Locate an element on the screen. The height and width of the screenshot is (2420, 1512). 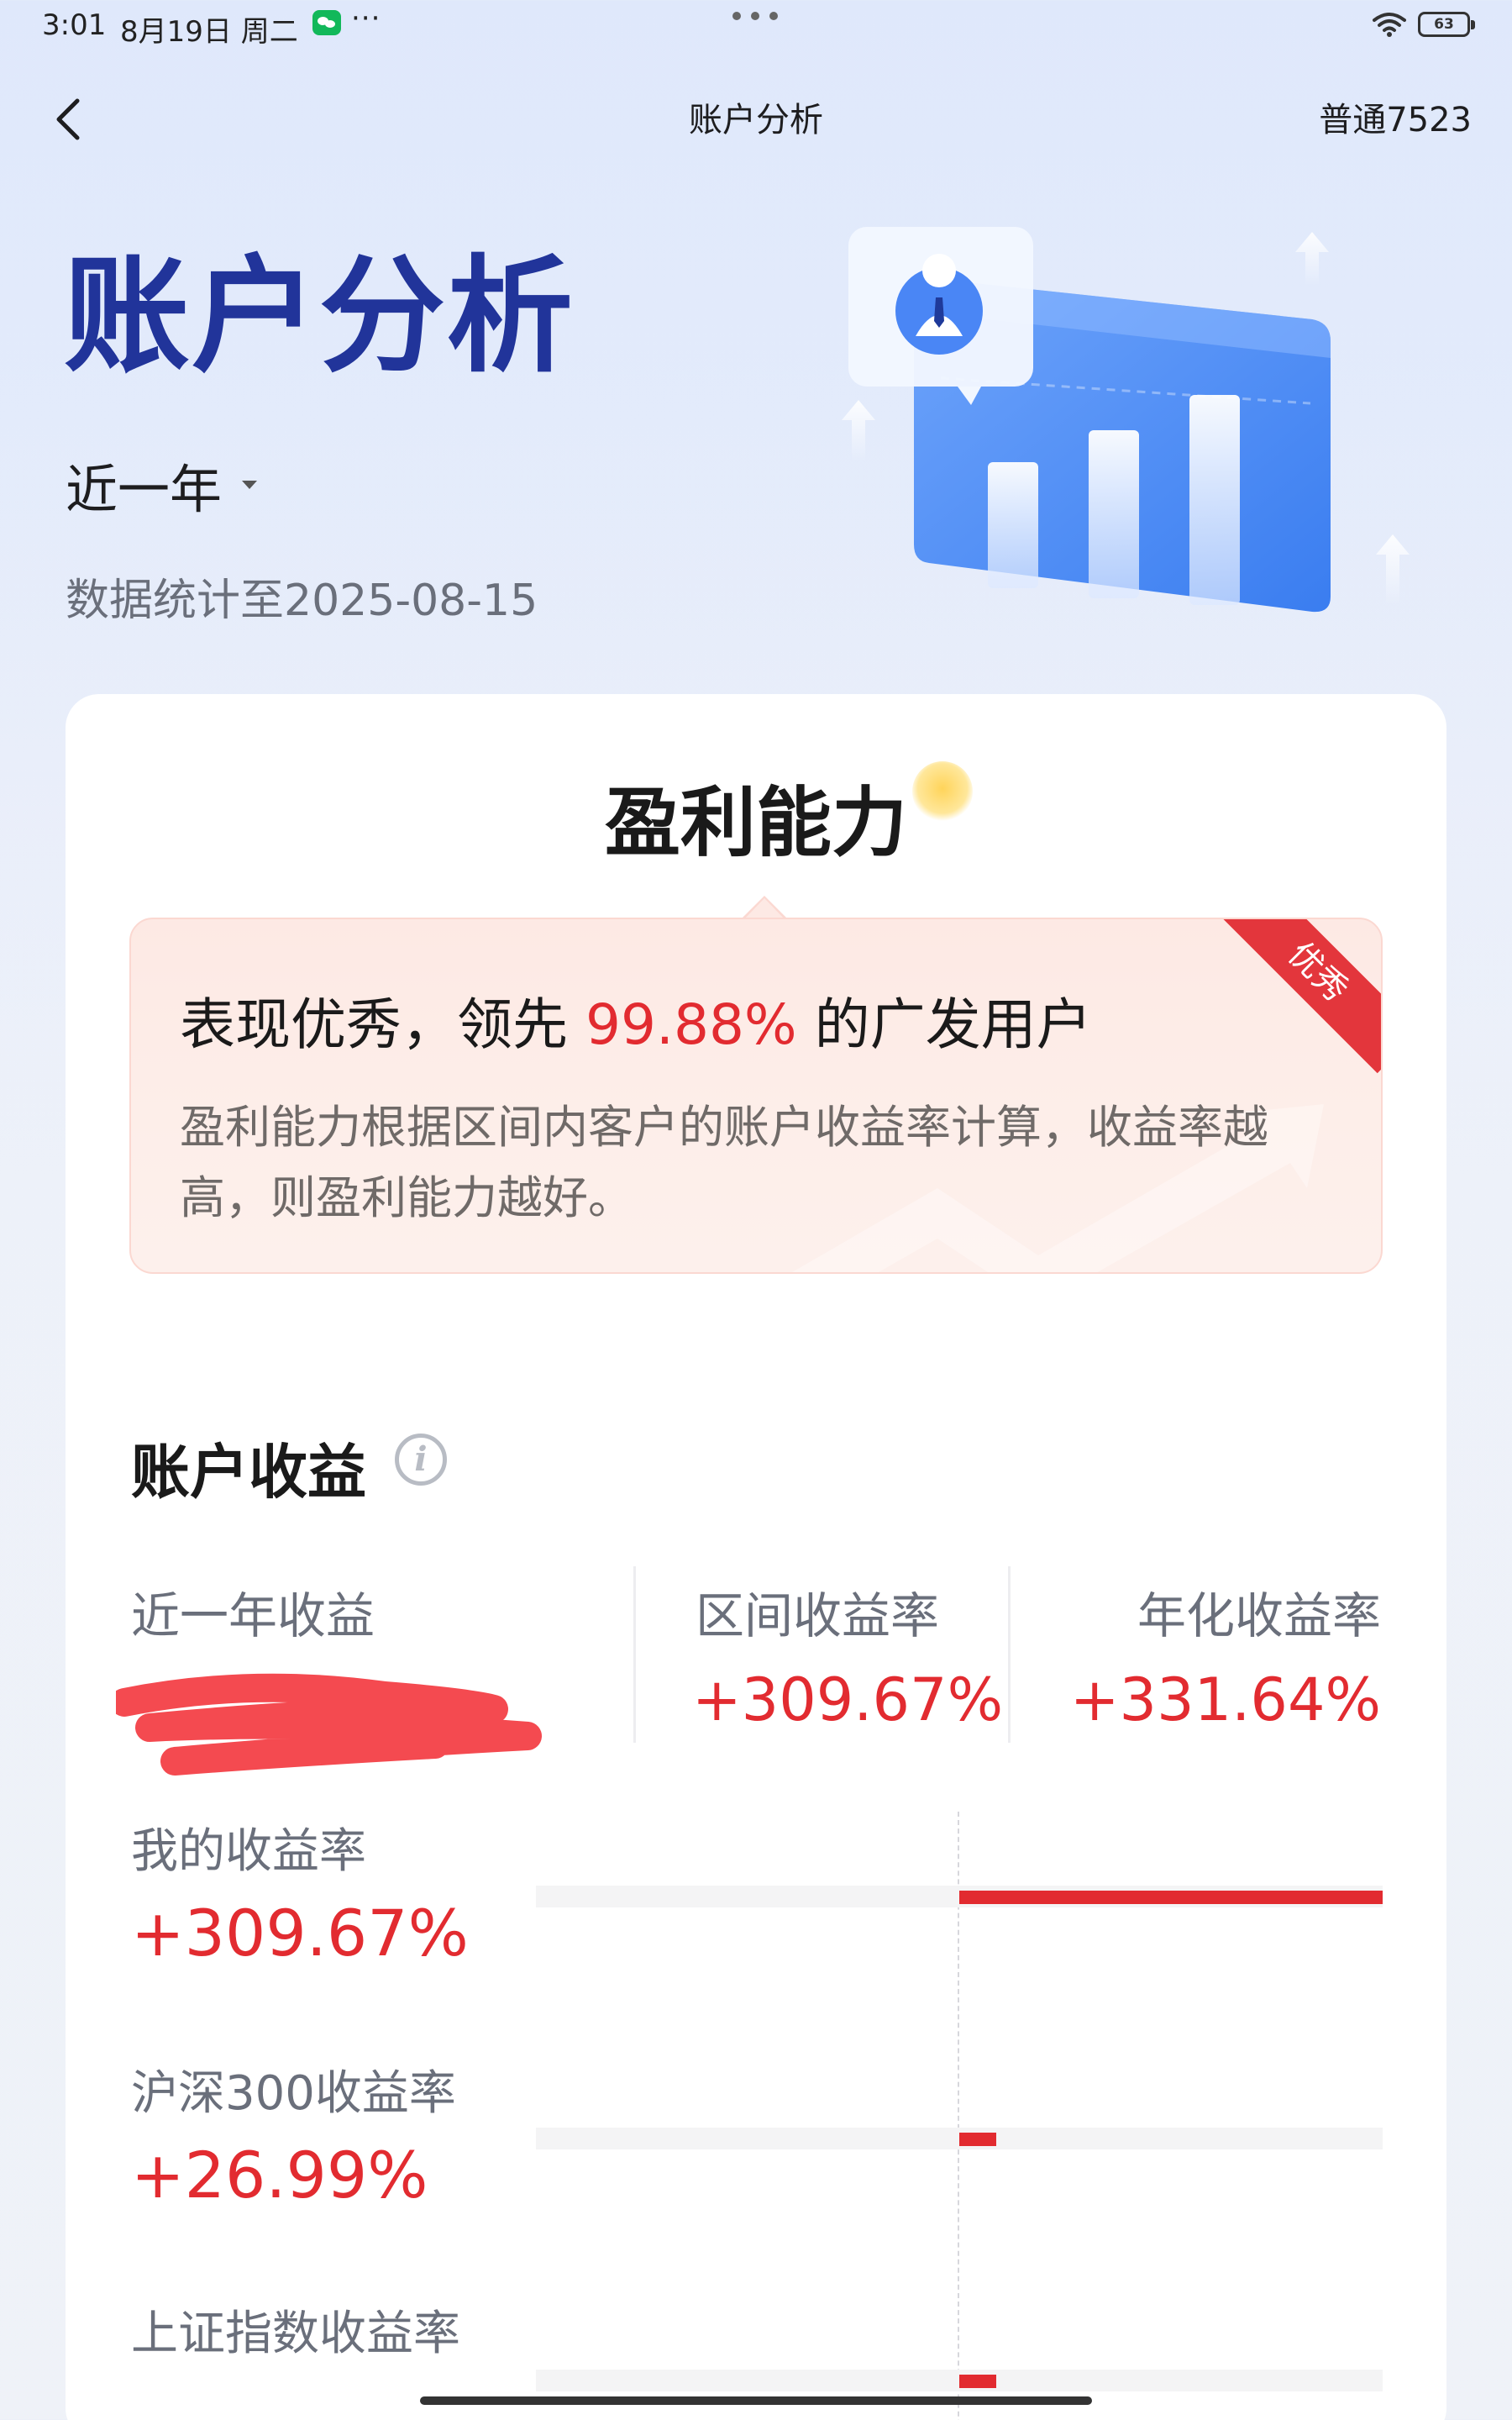
headline-percent: 99.88% is located at coordinates (691, 1024).